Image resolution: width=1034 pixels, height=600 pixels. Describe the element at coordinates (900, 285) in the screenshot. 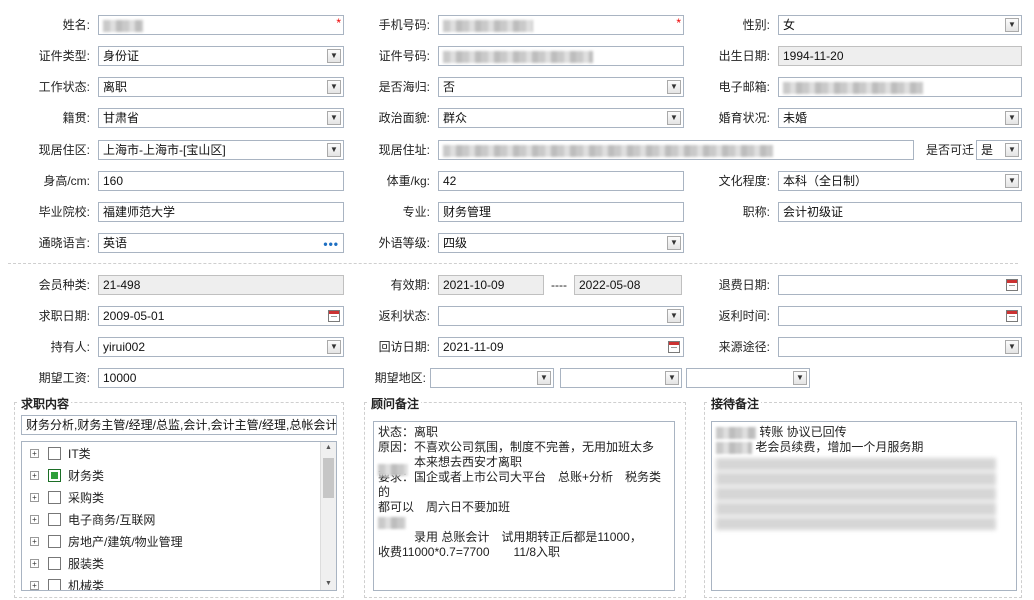

I see `refund-date-field` at that location.